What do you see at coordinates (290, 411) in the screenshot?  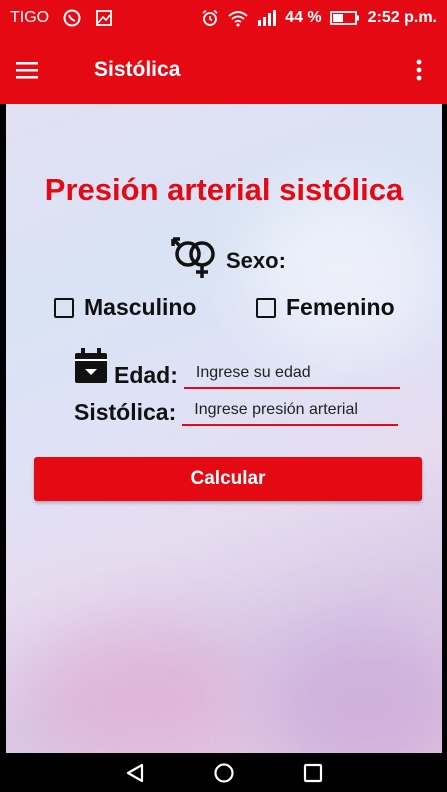 I see `sistolica-input` at bounding box center [290, 411].